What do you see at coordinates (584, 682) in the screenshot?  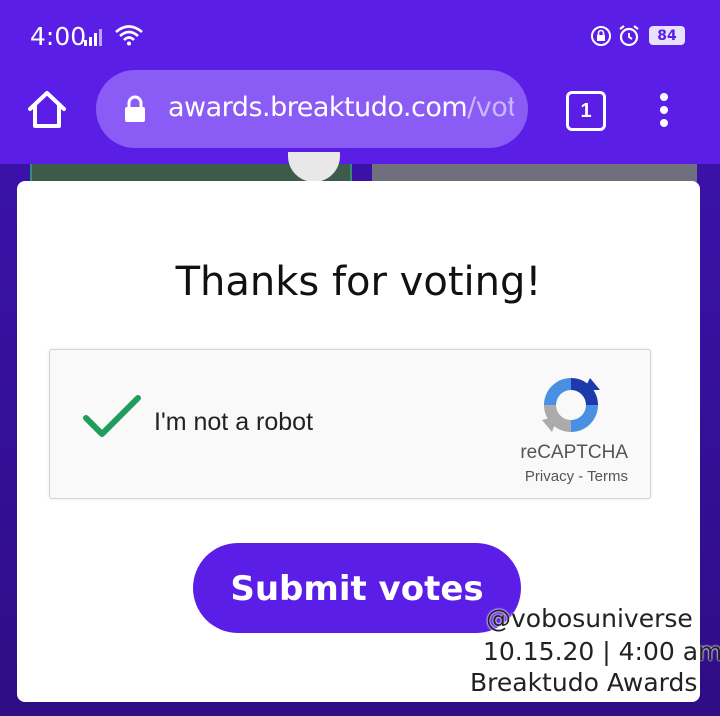 I see `watermark-title: Breaktudo Awards` at bounding box center [584, 682].